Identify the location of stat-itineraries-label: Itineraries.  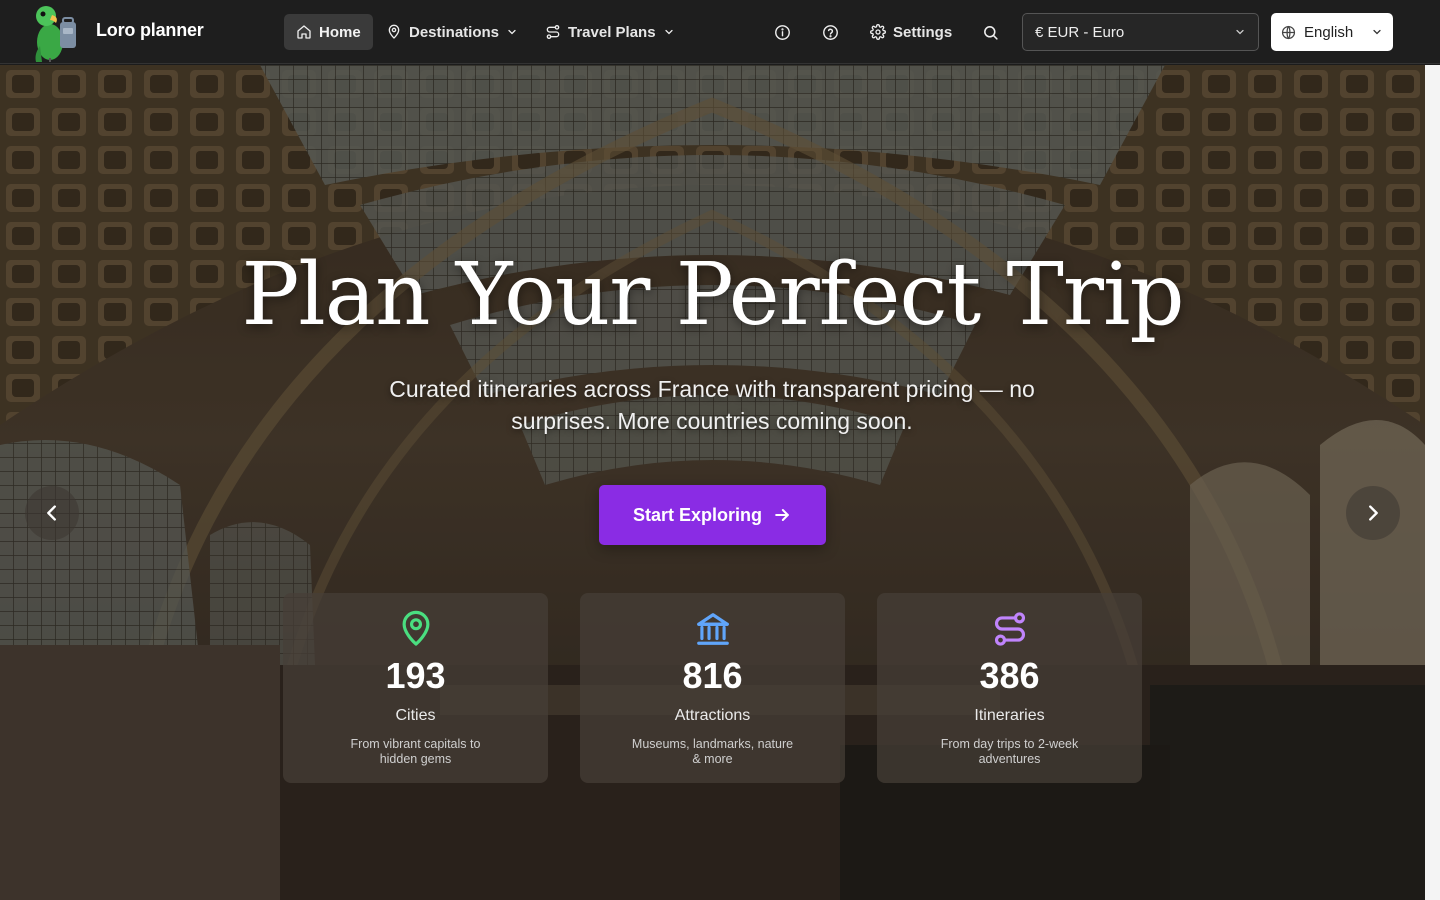
(1009, 715).